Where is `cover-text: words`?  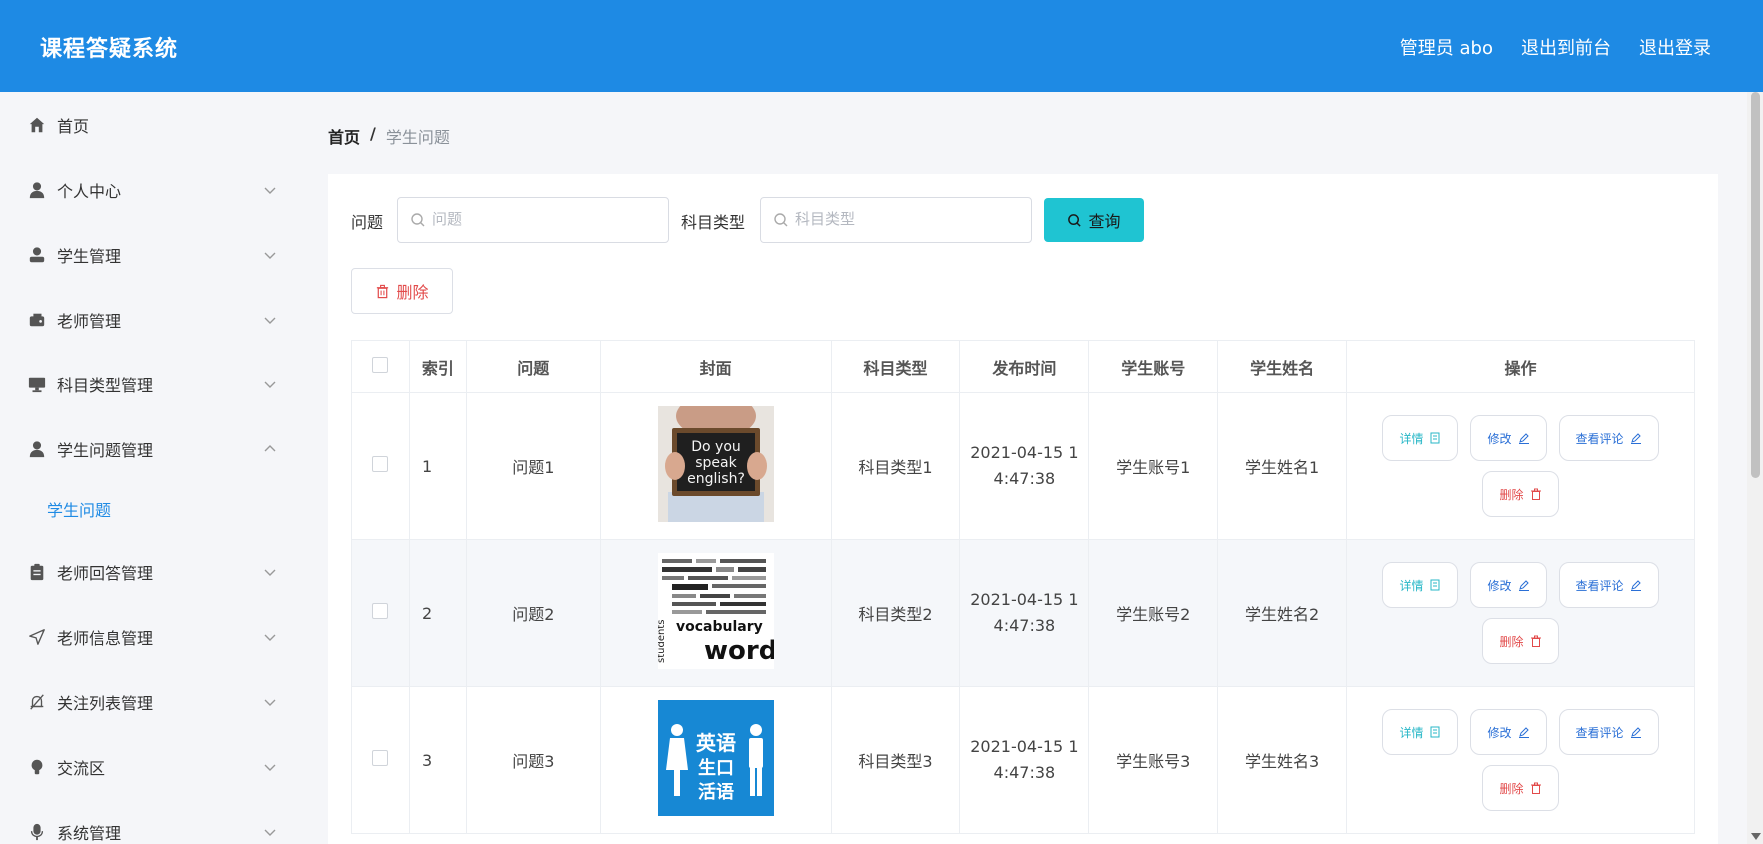 cover-text: words is located at coordinates (739, 651).